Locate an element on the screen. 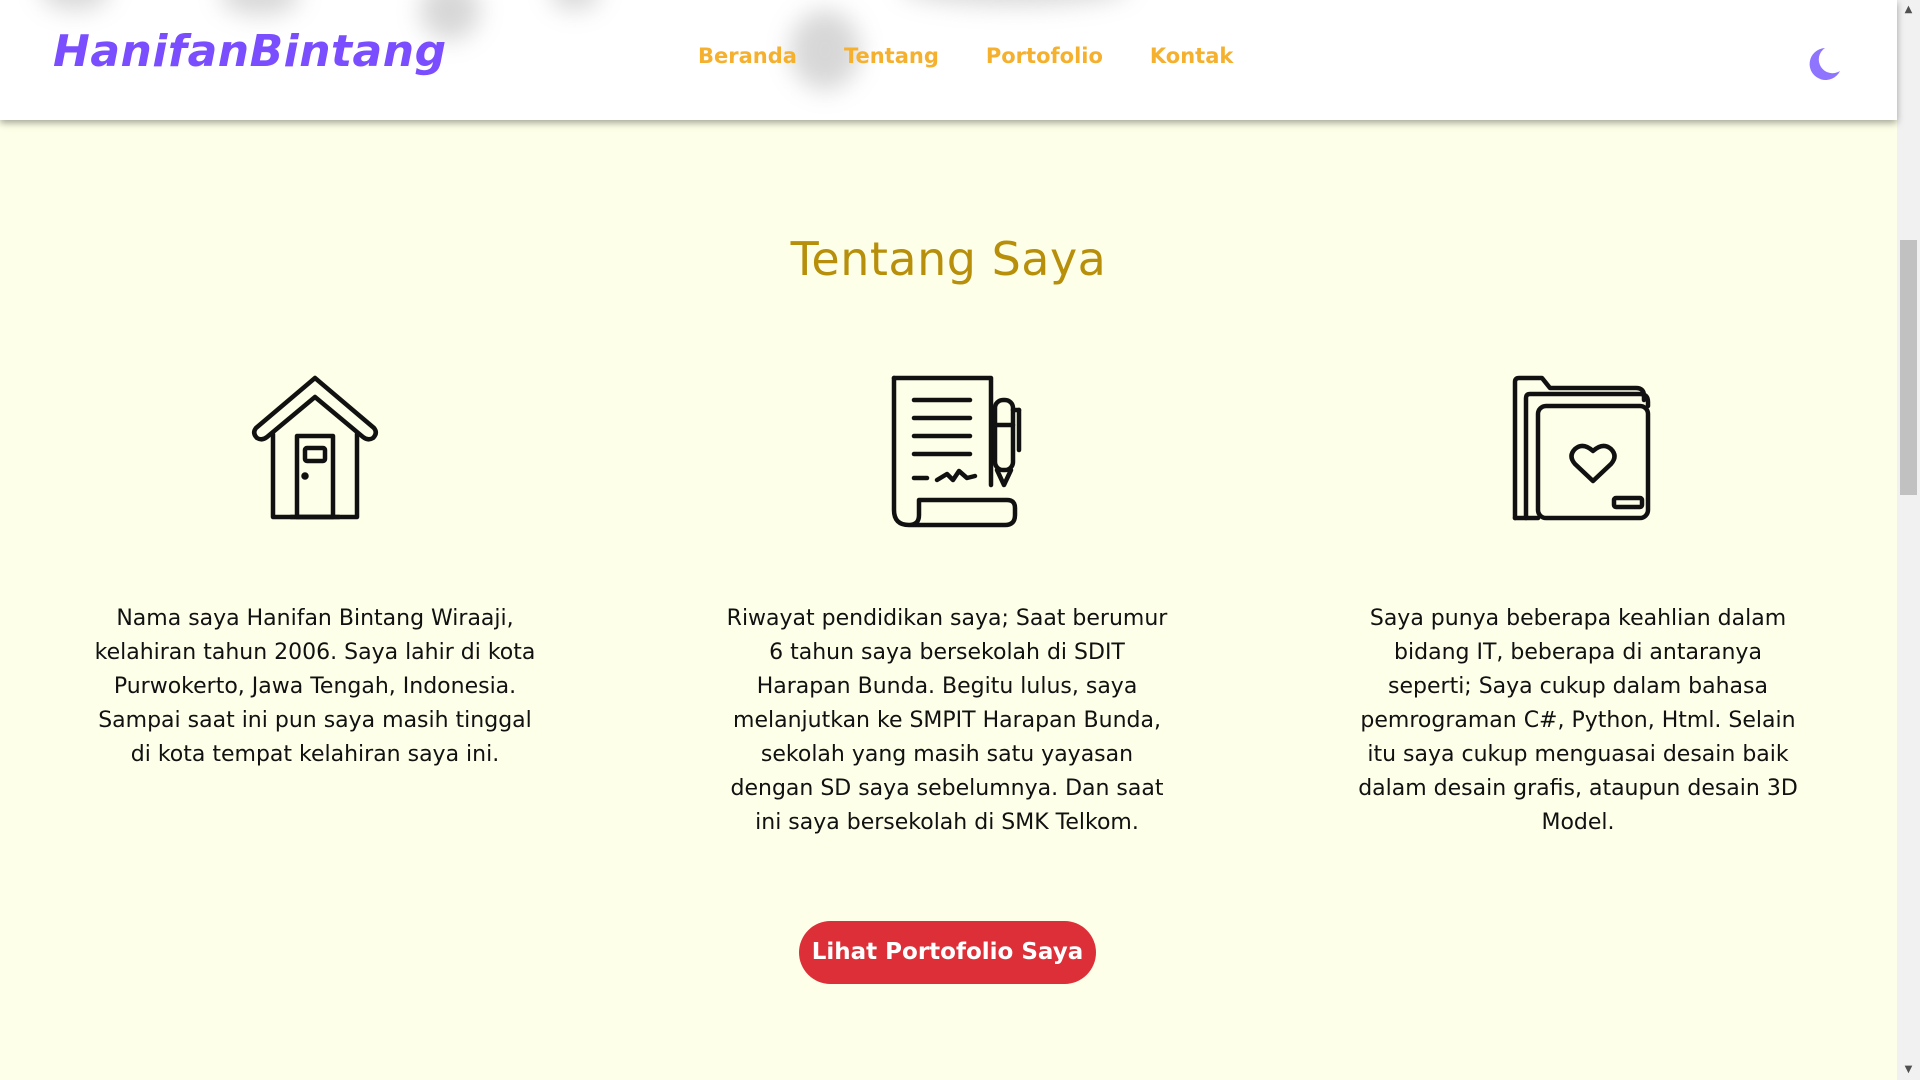 The height and width of the screenshot is (1080, 1920). folder-heart-icon is located at coordinates (1581, 448).